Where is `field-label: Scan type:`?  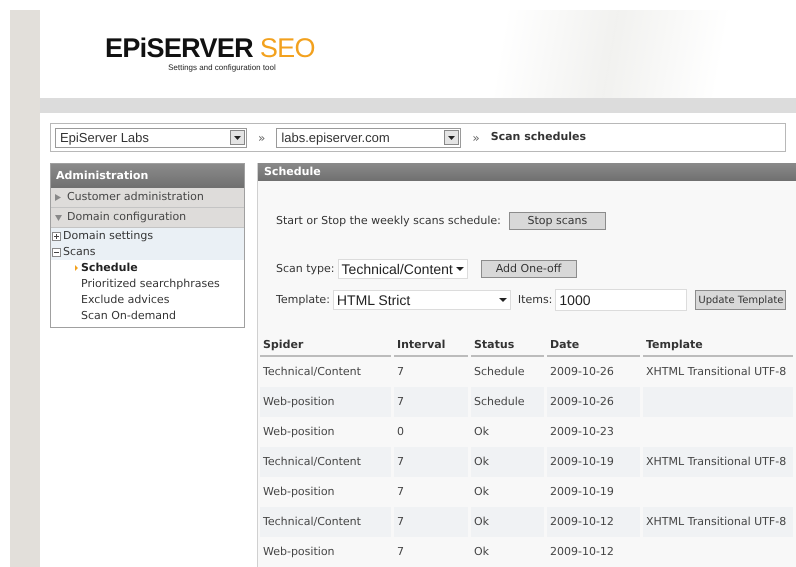 field-label: Scan type: is located at coordinates (305, 268).